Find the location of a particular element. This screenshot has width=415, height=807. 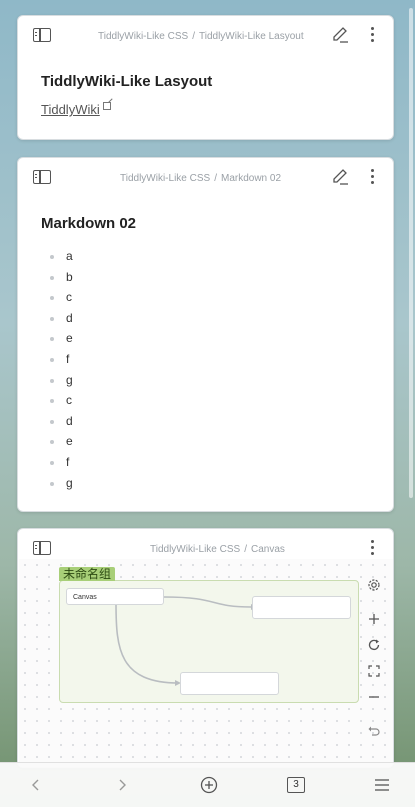

breadcrumb: TiddlyWiki-Like CSS / Canvas is located at coordinates (217, 549).